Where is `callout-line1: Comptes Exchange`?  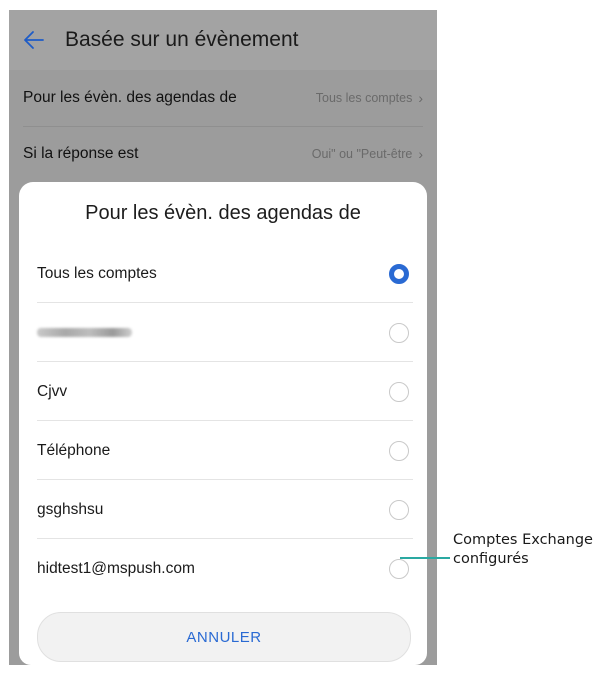
callout-line1: Comptes Exchange is located at coordinates (523, 540).